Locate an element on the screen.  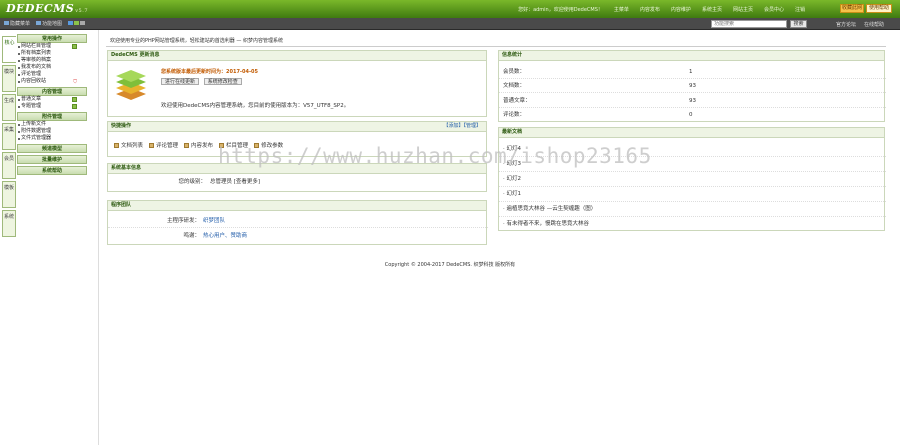
menu-group-header: 批量维护 is located at coordinates (52, 159).